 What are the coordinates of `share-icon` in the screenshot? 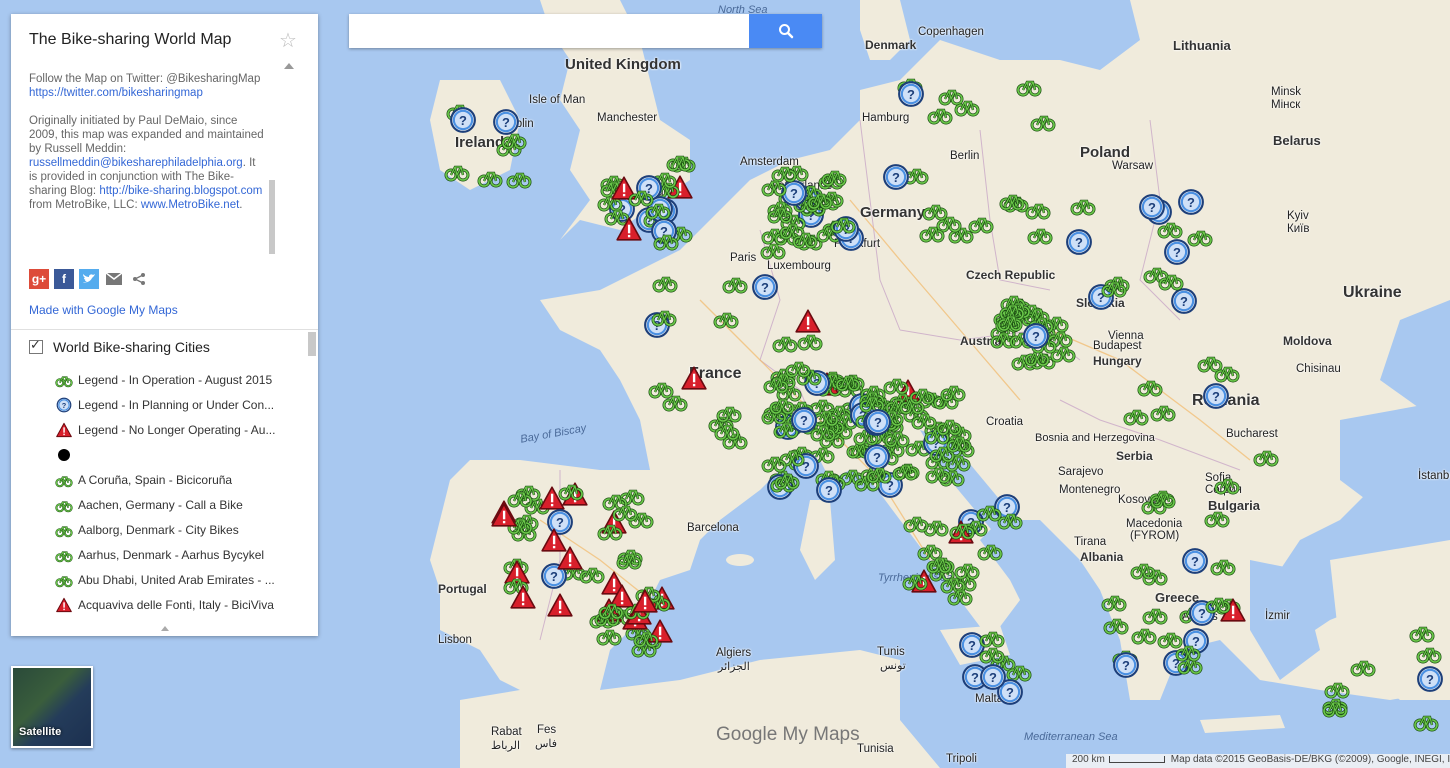 It's located at (139, 279).